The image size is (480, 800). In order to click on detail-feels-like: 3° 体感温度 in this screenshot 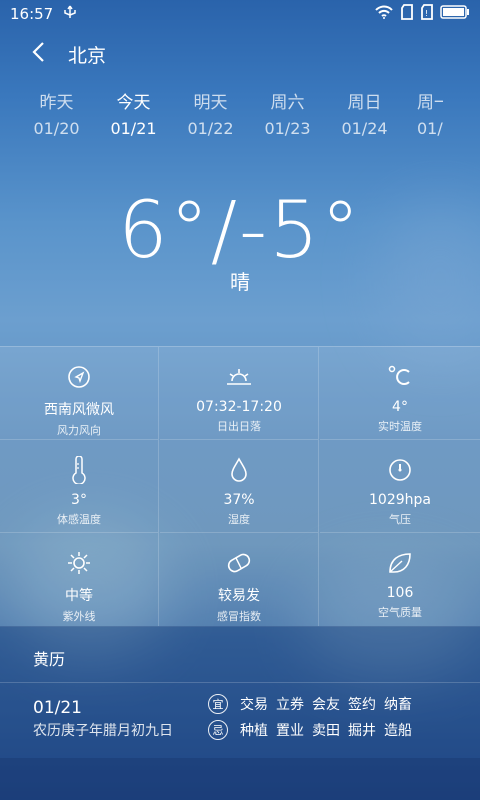, I will do `click(79, 486)`.